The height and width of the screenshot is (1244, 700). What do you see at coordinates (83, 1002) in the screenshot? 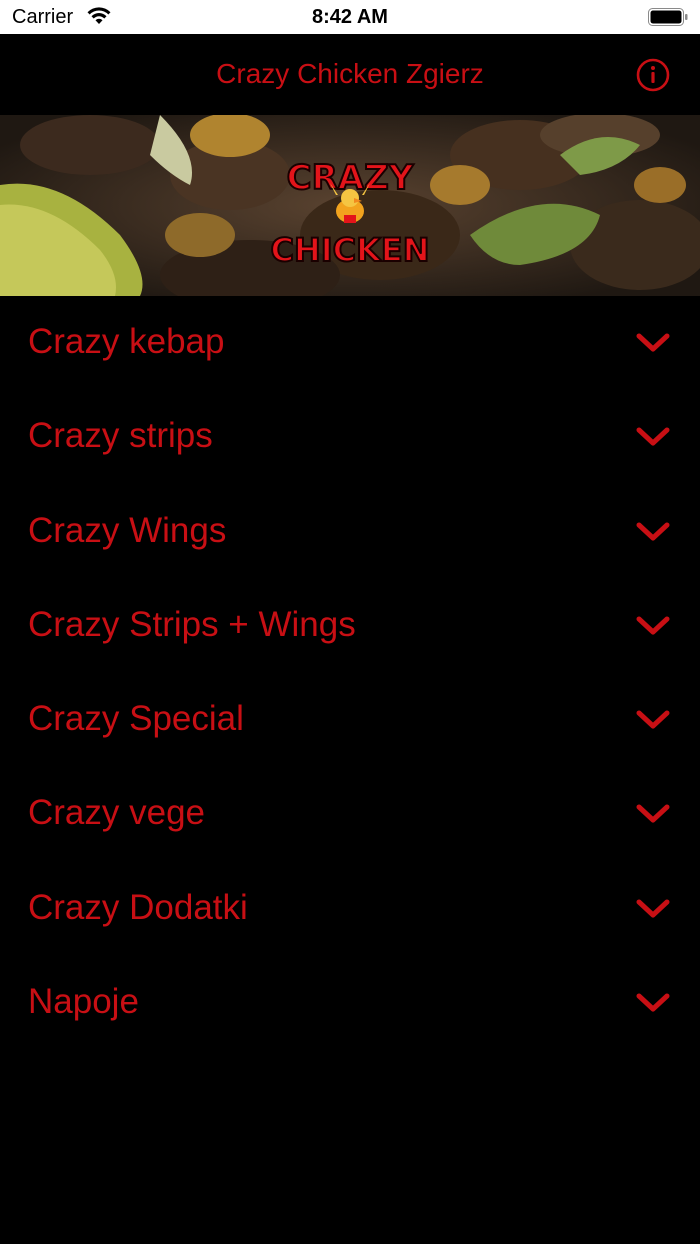
I see `category-label: Napoje` at bounding box center [83, 1002].